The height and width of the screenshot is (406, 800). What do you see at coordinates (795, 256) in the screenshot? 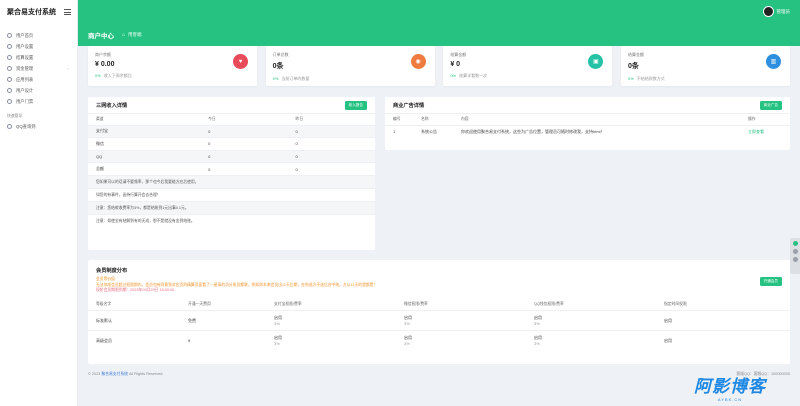
I see `floating-toolbar` at bounding box center [795, 256].